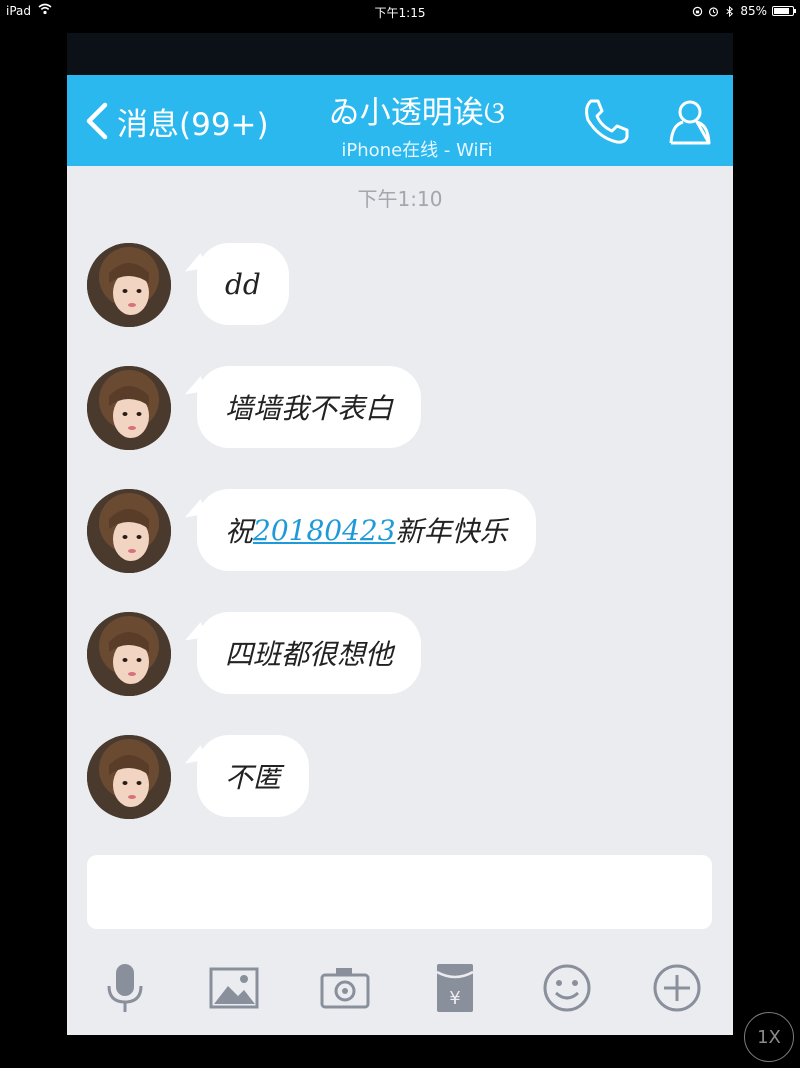 The image size is (800, 1068). I want to click on battery-icon, so click(784, 11).